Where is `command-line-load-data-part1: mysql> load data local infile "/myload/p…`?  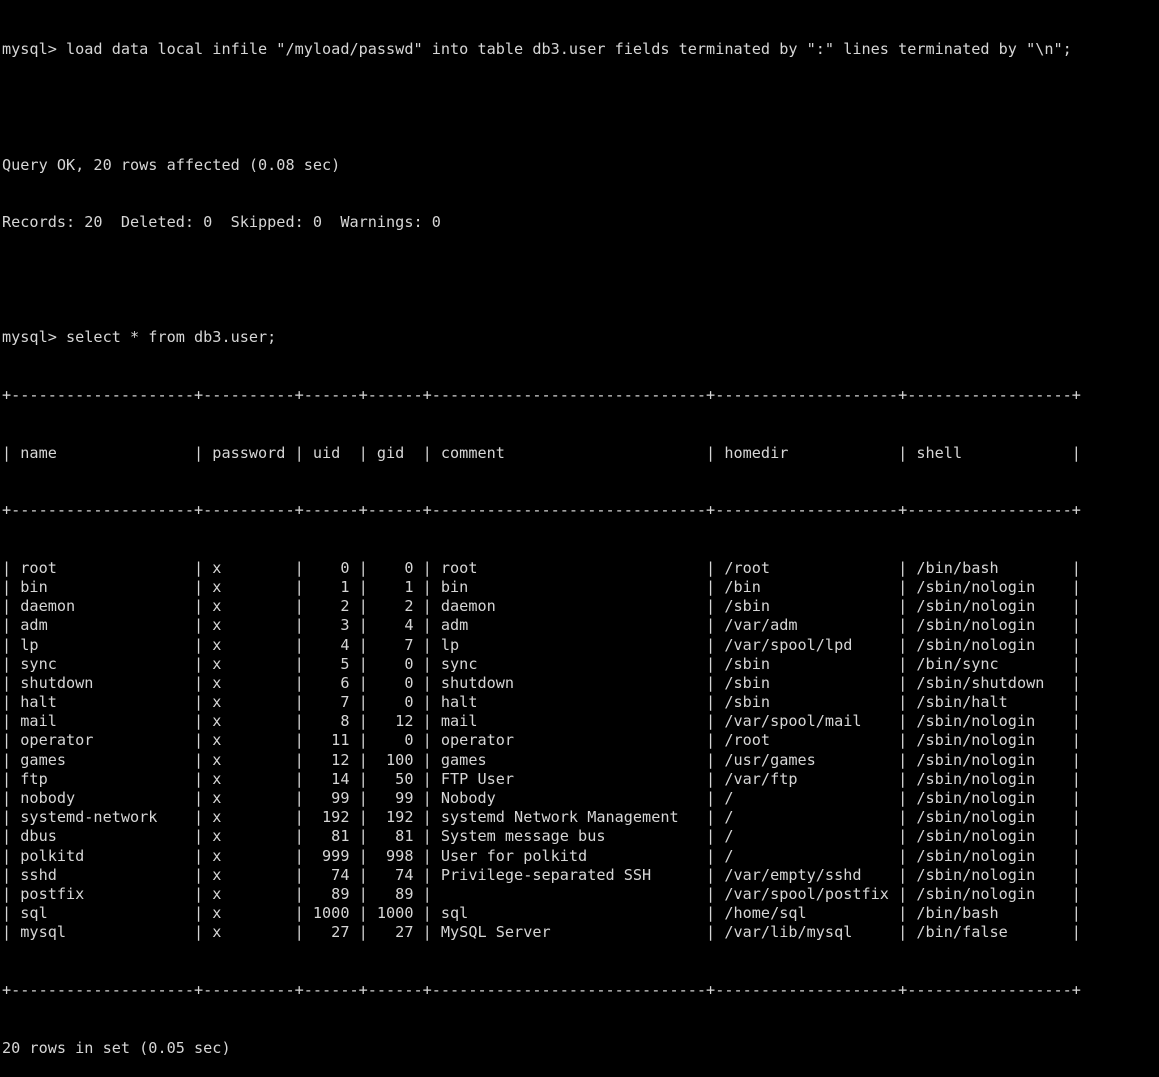
command-line-load-data-part1: mysql> load data local infile "/myload/p… is located at coordinates (537, 49).